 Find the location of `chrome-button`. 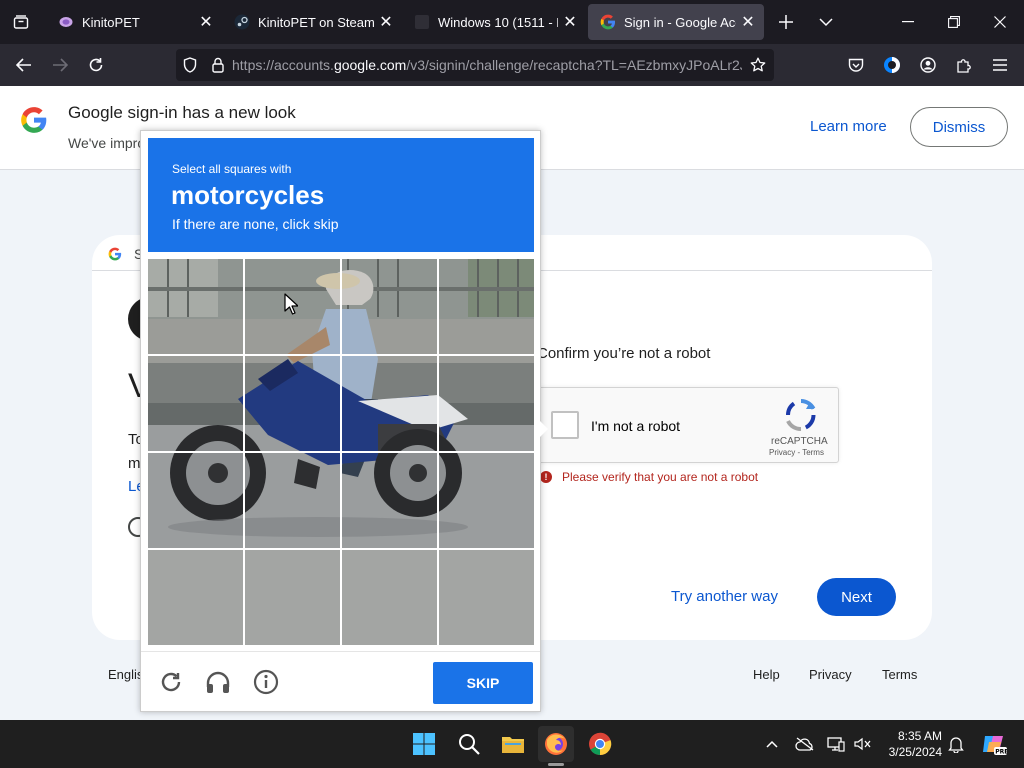

chrome-button is located at coordinates (600, 744).